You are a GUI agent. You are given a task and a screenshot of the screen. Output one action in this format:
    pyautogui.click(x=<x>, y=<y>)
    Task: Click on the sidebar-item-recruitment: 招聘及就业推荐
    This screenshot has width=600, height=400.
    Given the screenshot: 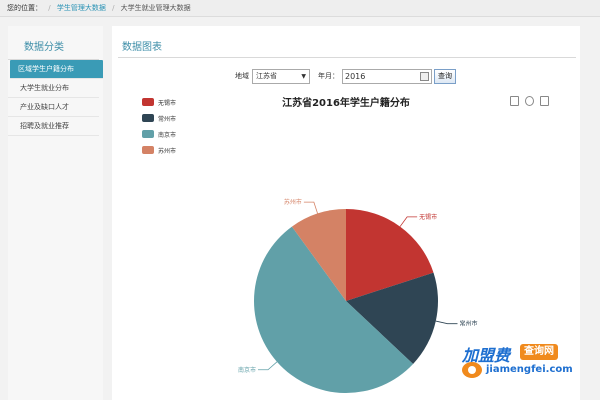 What is the action you would take?
    pyautogui.click(x=53, y=126)
    